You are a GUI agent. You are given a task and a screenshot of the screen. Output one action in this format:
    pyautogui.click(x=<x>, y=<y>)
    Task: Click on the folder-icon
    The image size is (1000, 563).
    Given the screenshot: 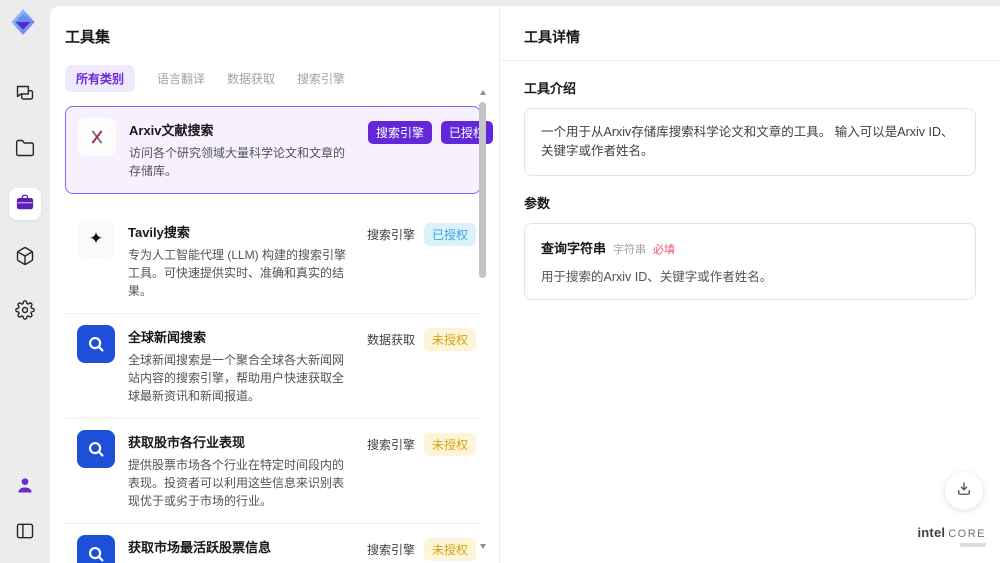 What is the action you would take?
    pyautogui.click(x=25, y=150)
    